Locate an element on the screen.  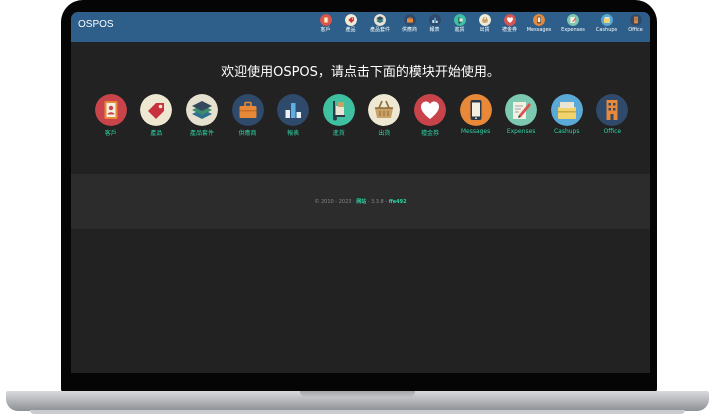
module-label: 供應商 is located at coordinates (247, 133).